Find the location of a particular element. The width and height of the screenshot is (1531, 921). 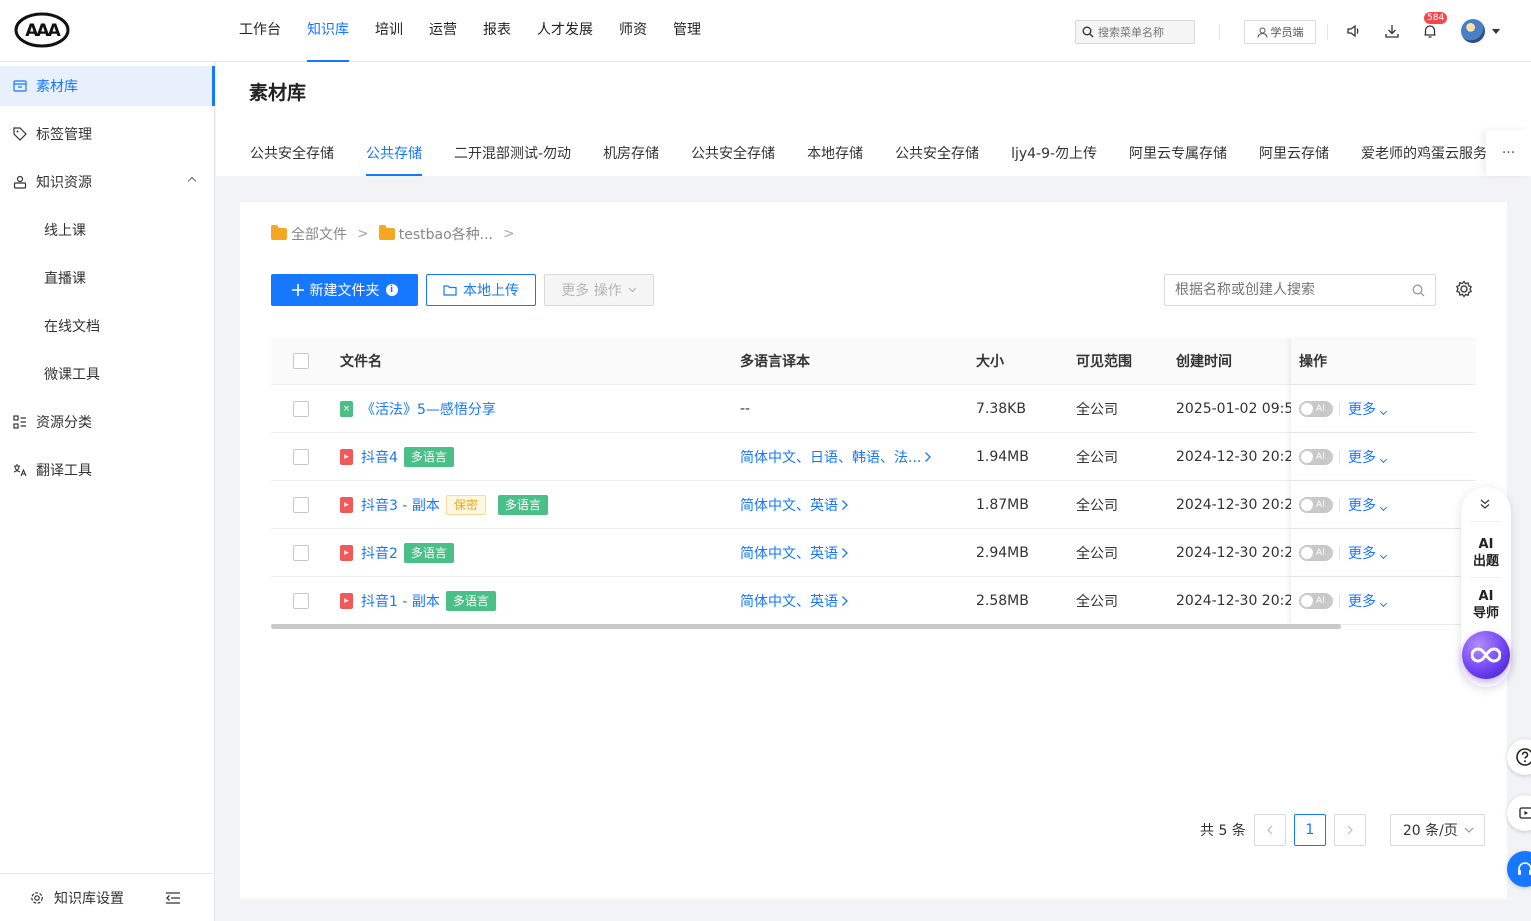

more-actions-button: 更多 操作 is located at coordinates (599, 290).